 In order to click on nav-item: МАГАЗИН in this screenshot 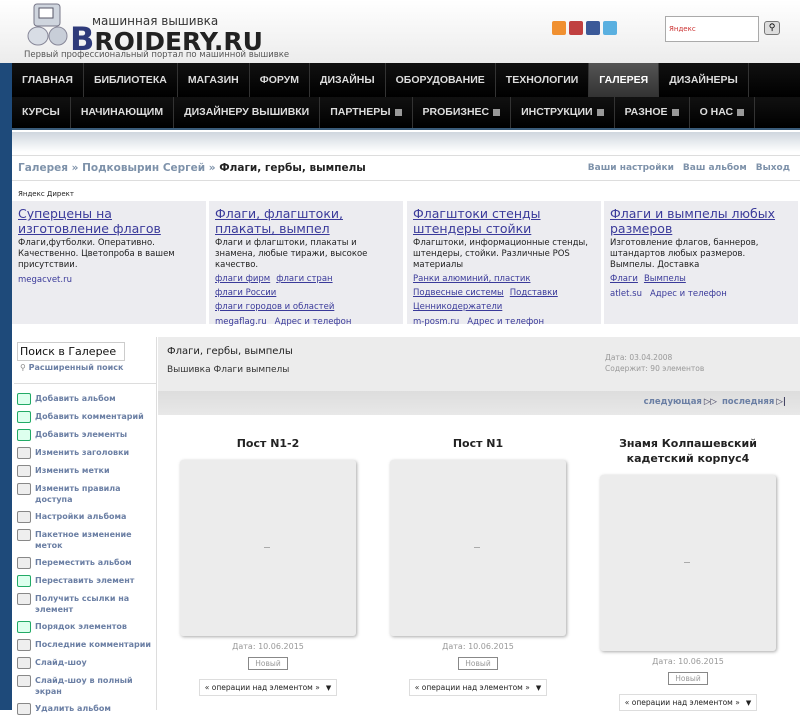, I will do `click(214, 80)`.